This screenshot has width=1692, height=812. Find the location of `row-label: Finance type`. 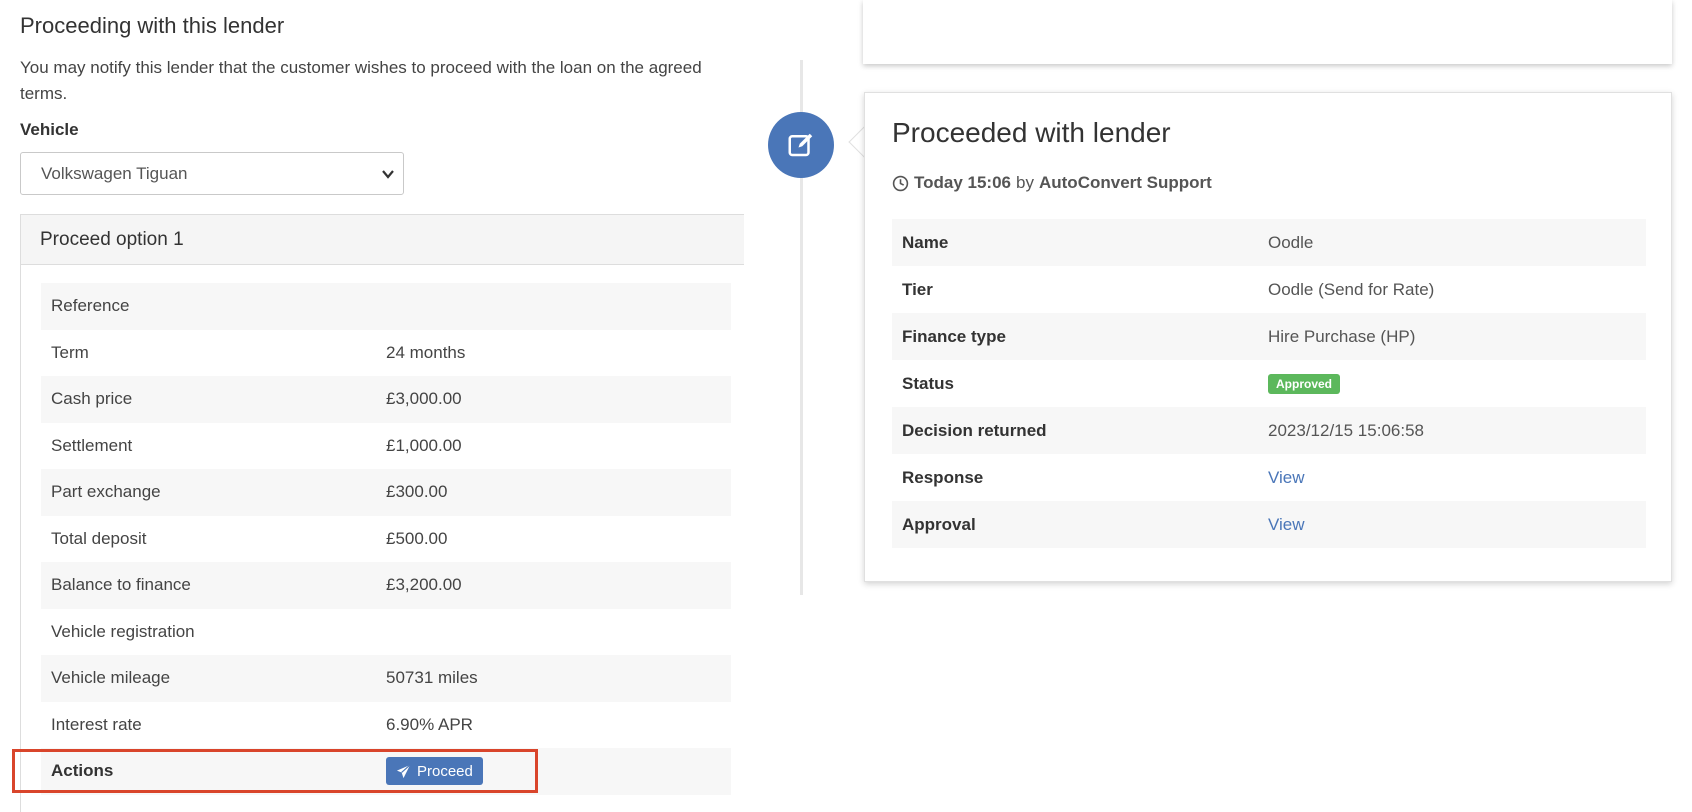

row-label: Finance type is located at coordinates (954, 336).